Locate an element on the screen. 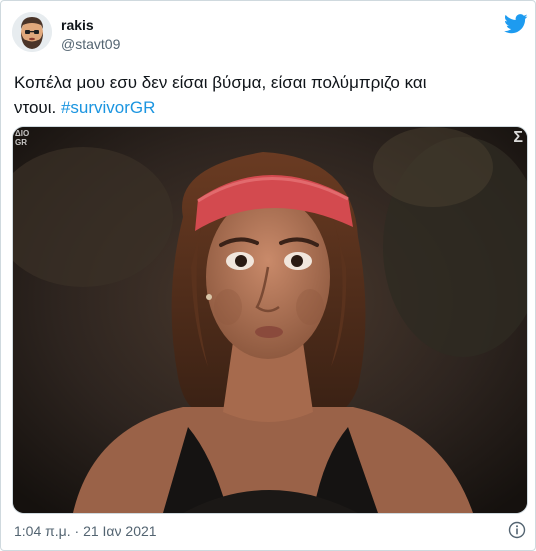 This screenshot has height=551, width=536. channel-left-line1: ΔΙΟ is located at coordinates (22, 133).